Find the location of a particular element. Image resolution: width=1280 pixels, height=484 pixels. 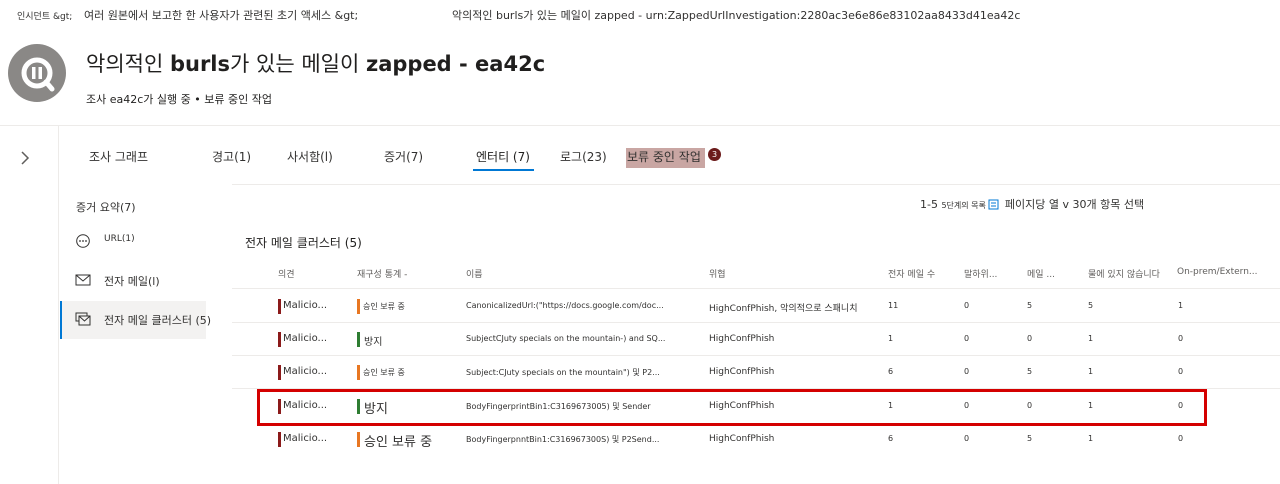

sidebar-item-label: 전자 메일(l) is located at coordinates (132, 281).